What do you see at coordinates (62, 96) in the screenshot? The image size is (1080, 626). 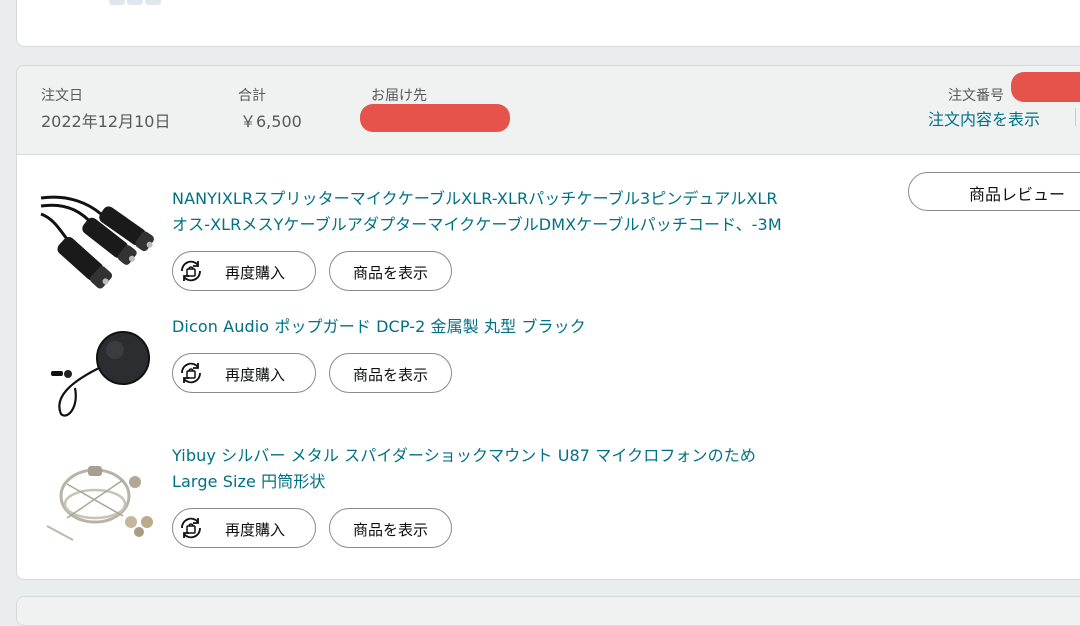 I see `order-date-label: 注文日` at bounding box center [62, 96].